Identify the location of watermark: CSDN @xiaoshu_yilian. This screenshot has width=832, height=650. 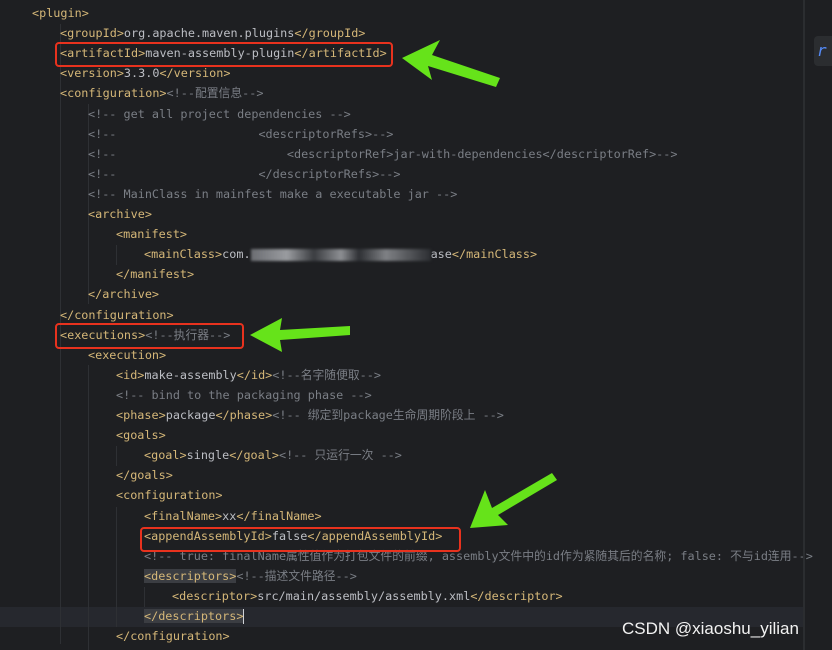
(710, 628).